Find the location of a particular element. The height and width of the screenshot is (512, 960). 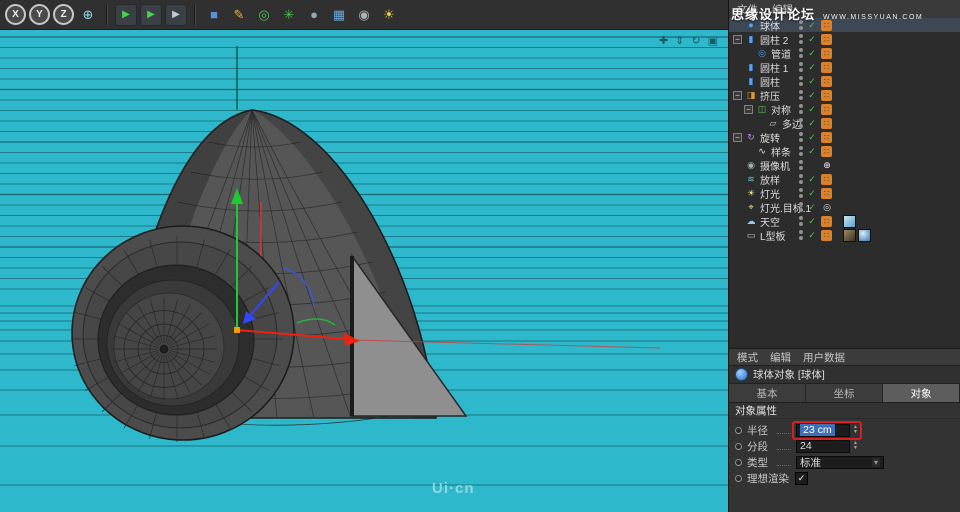

type-dropdown: 标准 ▾ is located at coordinates (840, 462).